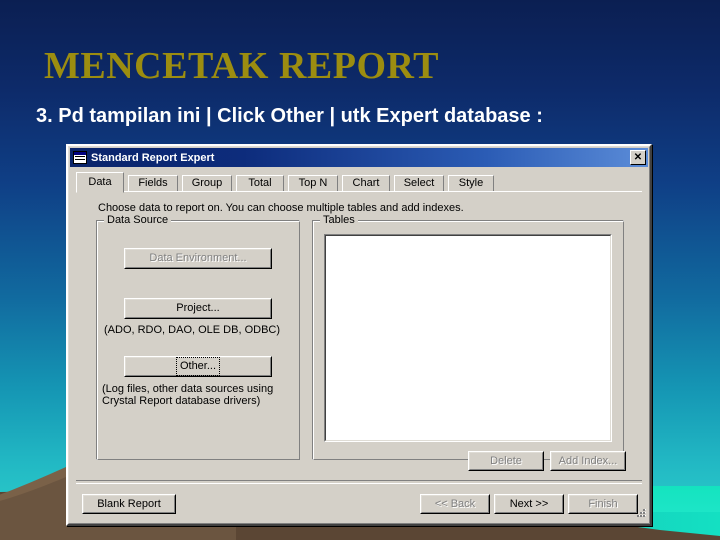  I want to click on finish-button: Finish, so click(603, 504).